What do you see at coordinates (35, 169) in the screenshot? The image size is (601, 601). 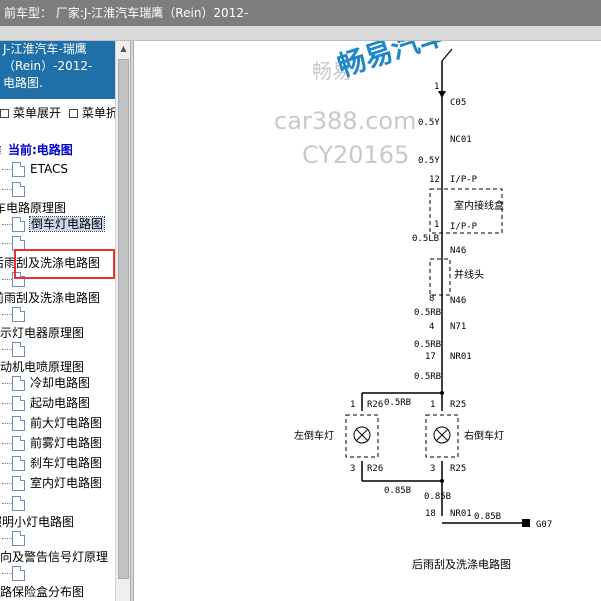 I see `tree-item: ETACS` at bounding box center [35, 169].